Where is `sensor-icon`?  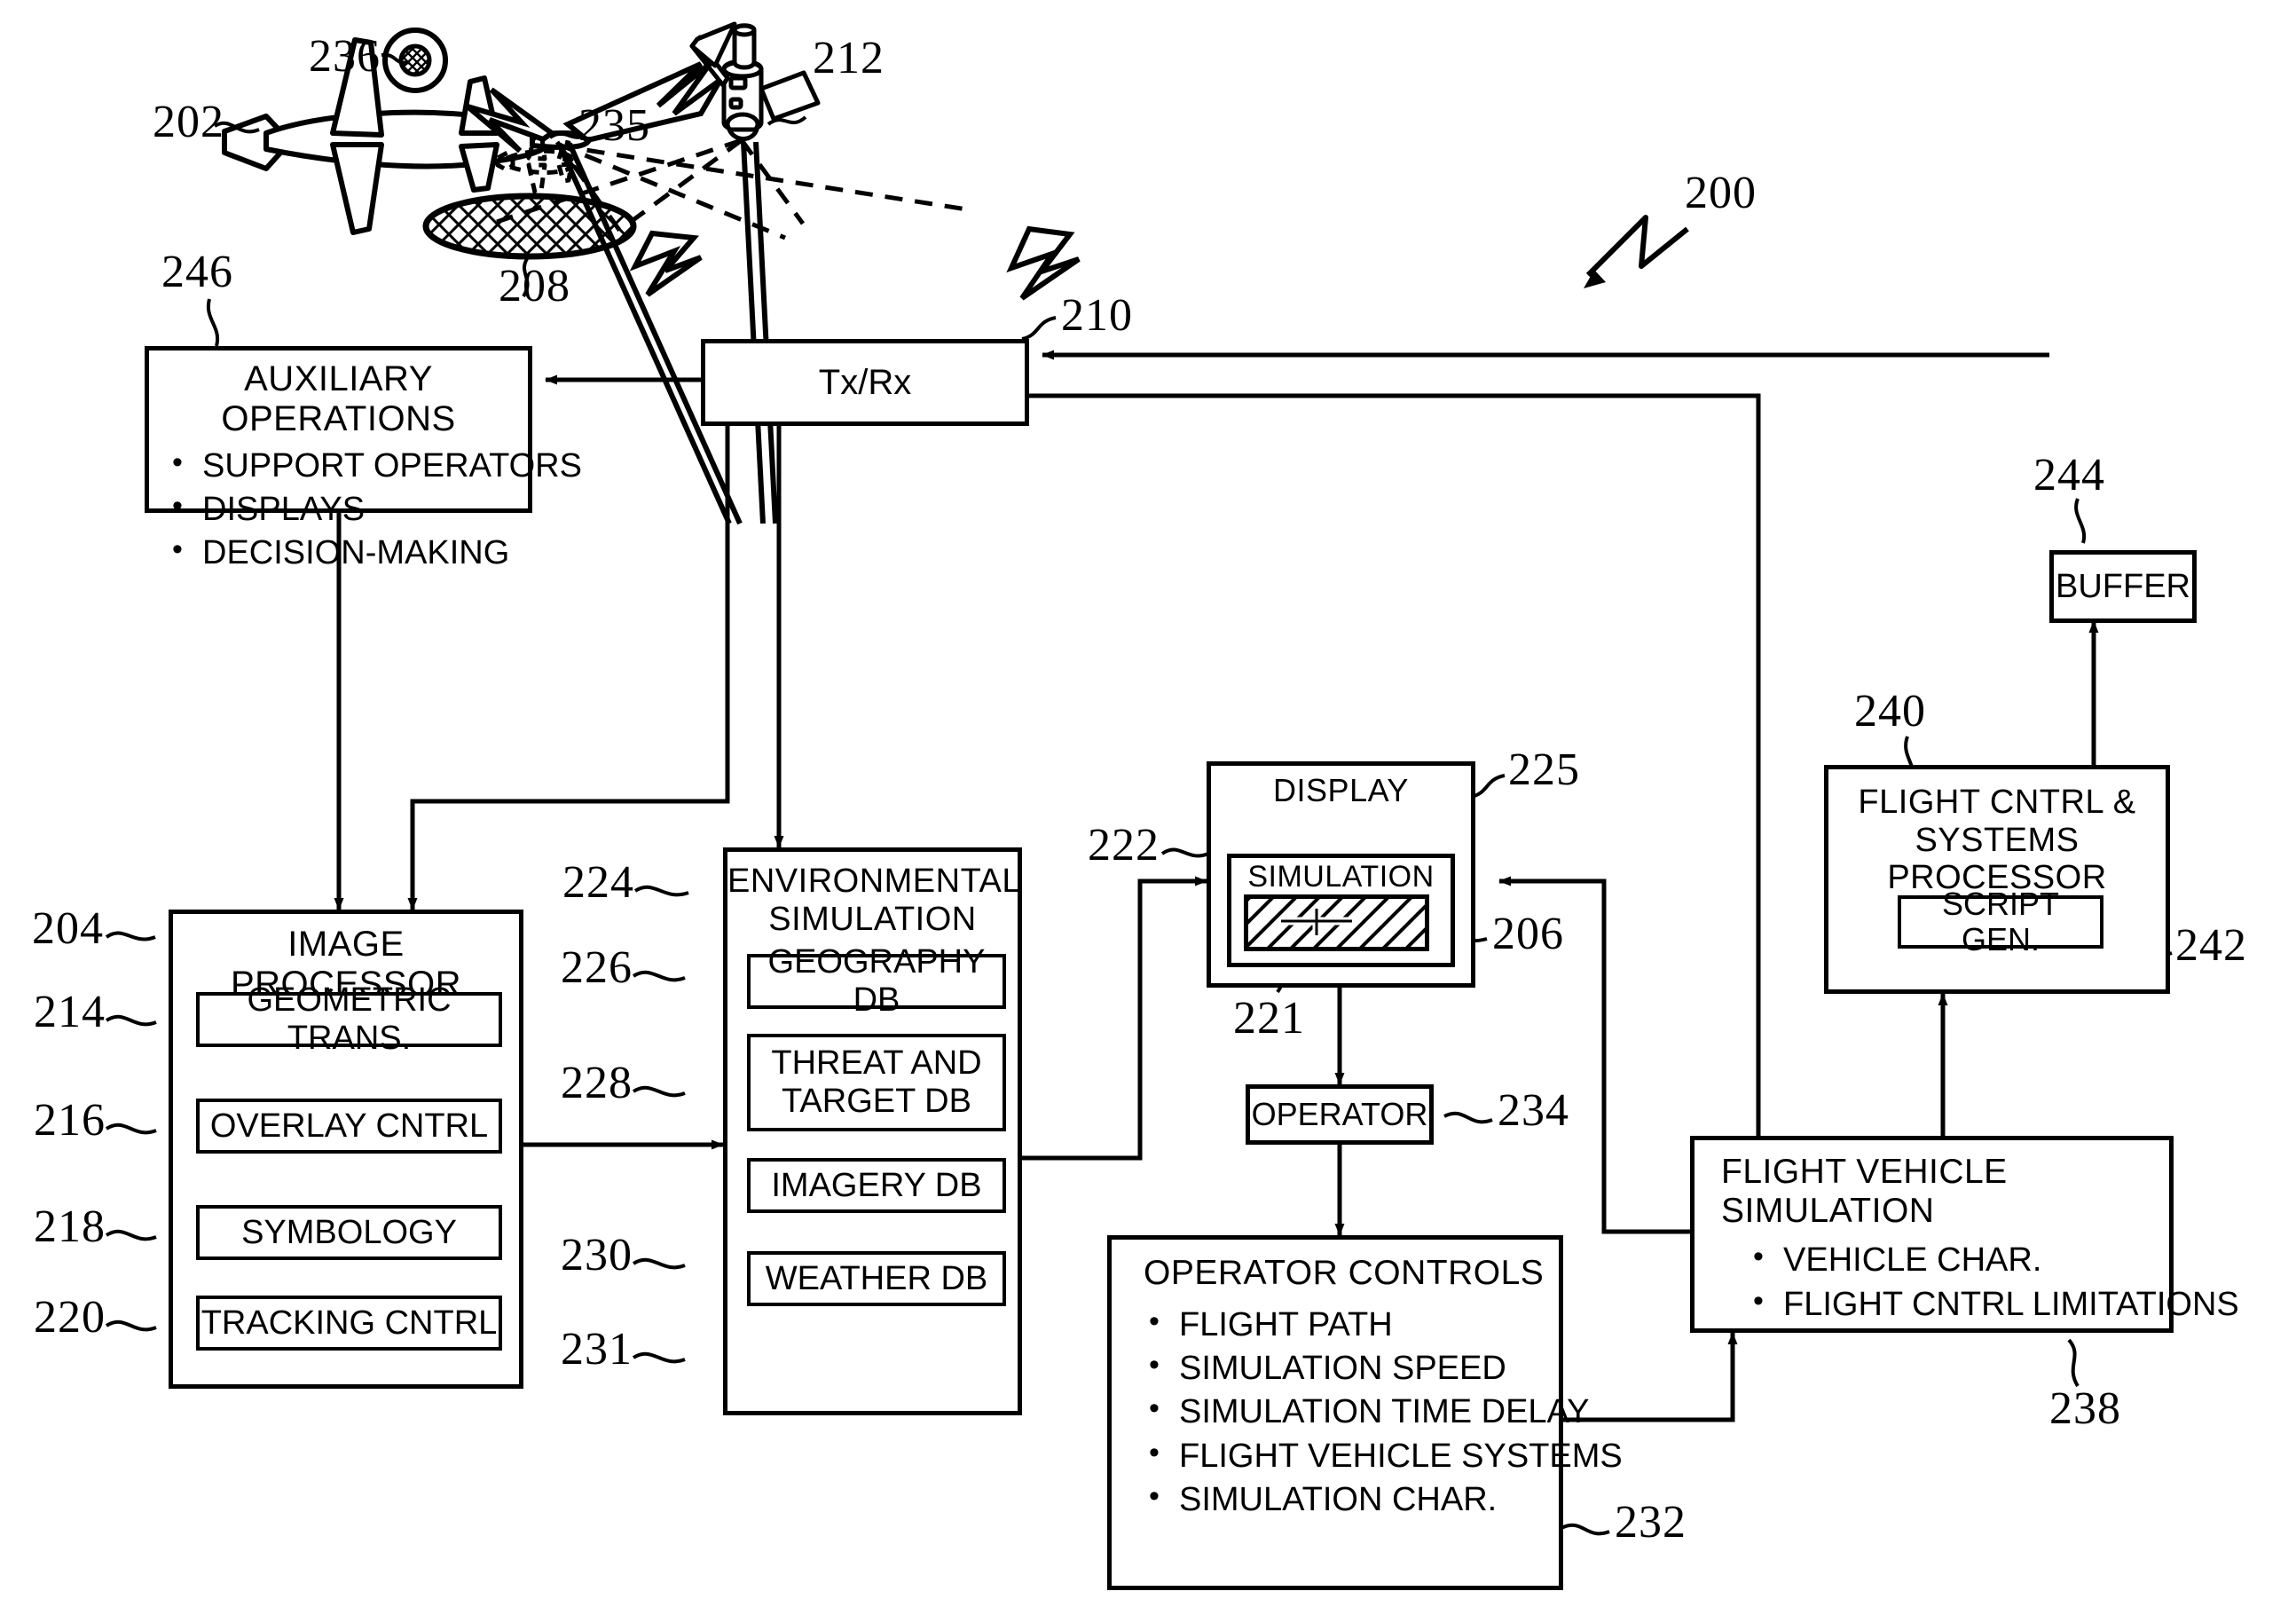 sensor-icon is located at coordinates (415, 60).